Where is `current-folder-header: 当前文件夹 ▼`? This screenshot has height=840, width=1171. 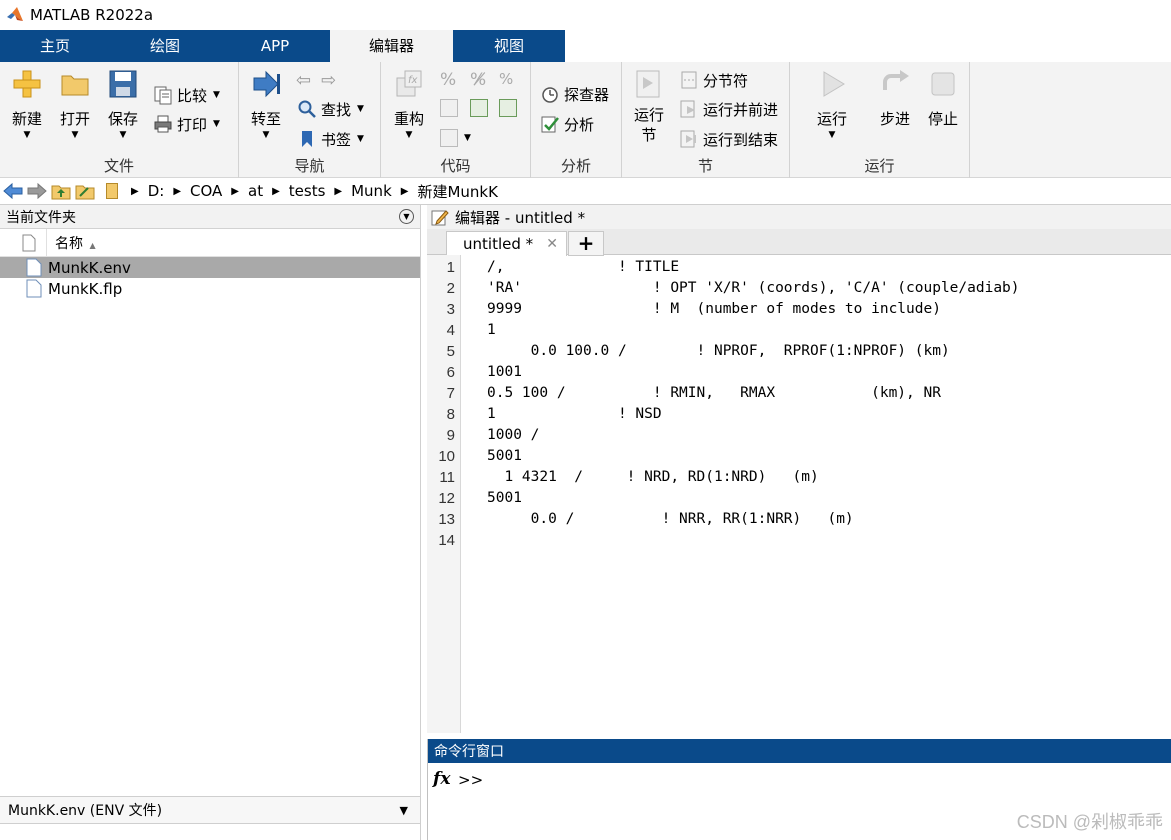
current-folder-header: 当前文件夹 ▼ is located at coordinates (210, 217).